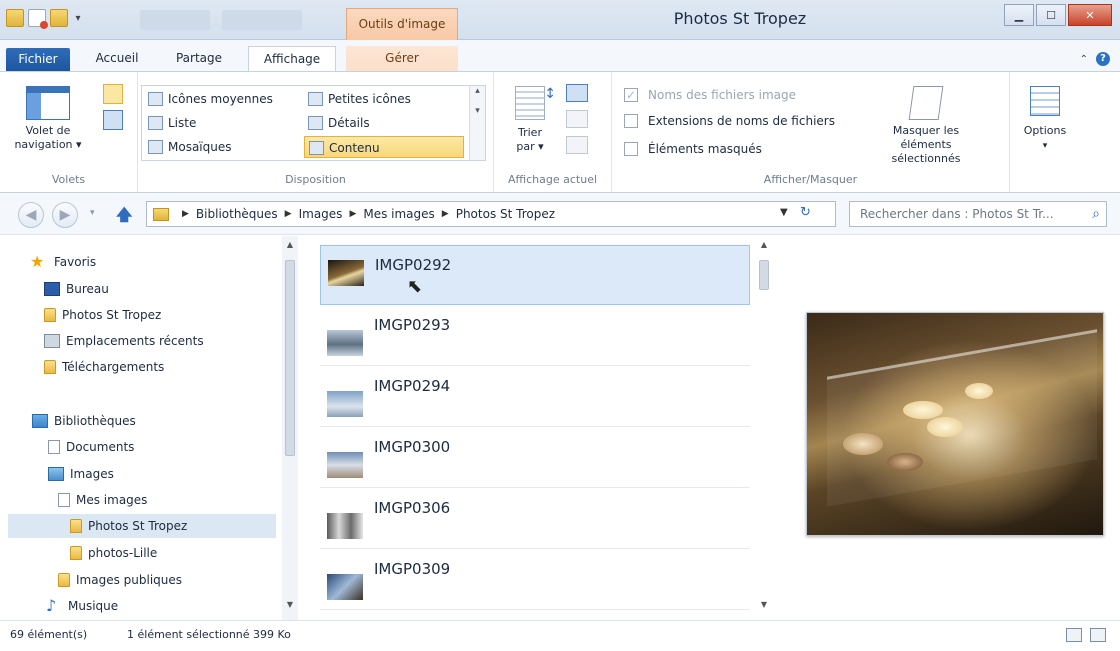 The height and width of the screenshot is (651, 1120). I want to click on group-current-view: ↕ Trier par ▾ Affichage actuel, so click(553, 132).